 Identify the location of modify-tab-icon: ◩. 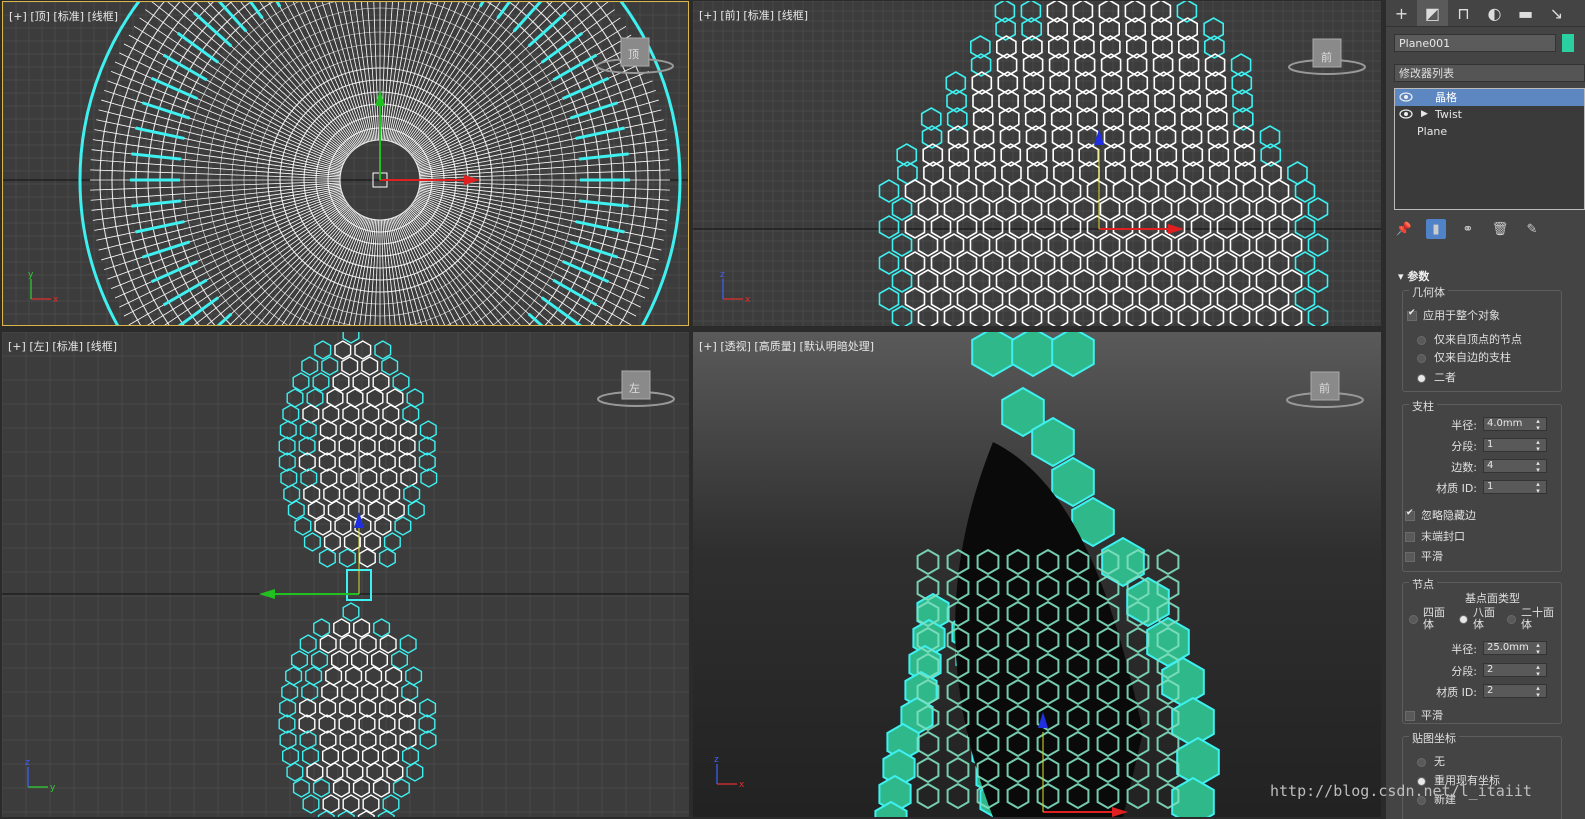
(1432, 13).